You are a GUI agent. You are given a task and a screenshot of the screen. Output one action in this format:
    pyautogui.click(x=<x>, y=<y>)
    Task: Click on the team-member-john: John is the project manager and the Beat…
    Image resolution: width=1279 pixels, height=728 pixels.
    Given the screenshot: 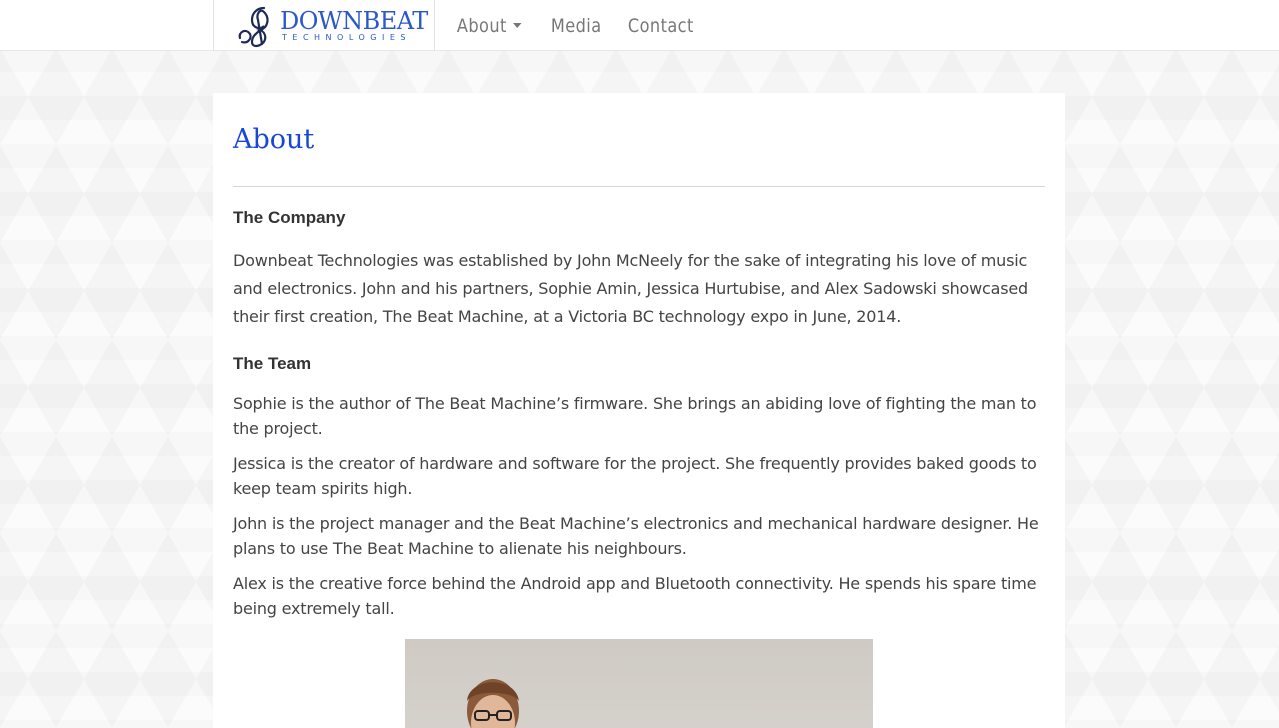 What is the action you would take?
    pyautogui.click(x=636, y=536)
    